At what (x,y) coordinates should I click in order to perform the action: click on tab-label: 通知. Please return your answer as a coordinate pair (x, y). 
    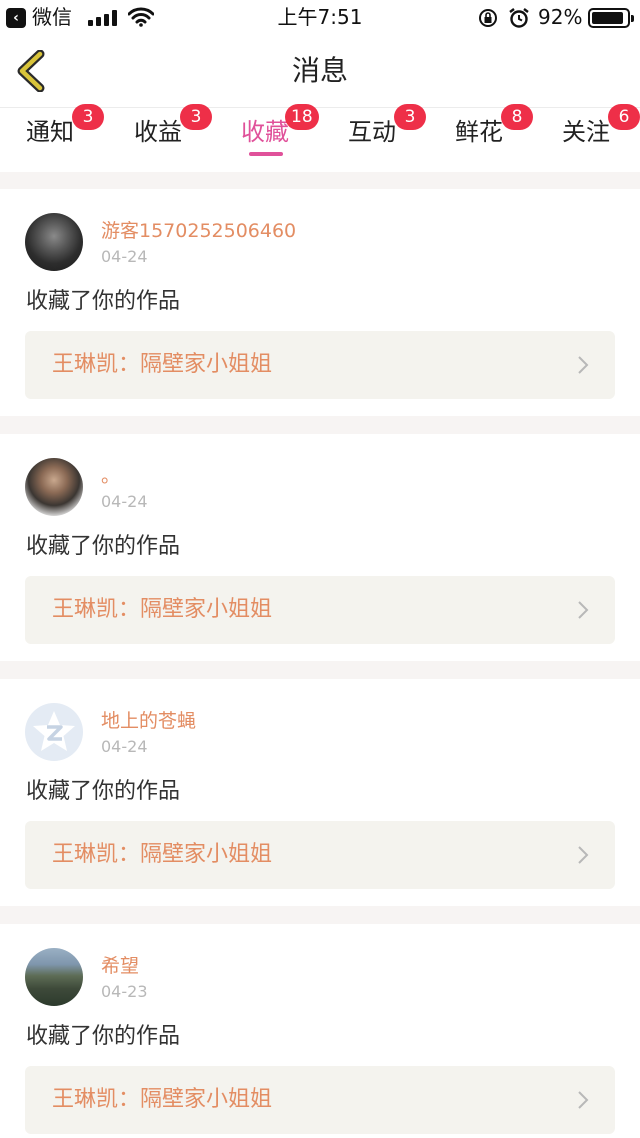
    Looking at the image, I should click on (50, 132).